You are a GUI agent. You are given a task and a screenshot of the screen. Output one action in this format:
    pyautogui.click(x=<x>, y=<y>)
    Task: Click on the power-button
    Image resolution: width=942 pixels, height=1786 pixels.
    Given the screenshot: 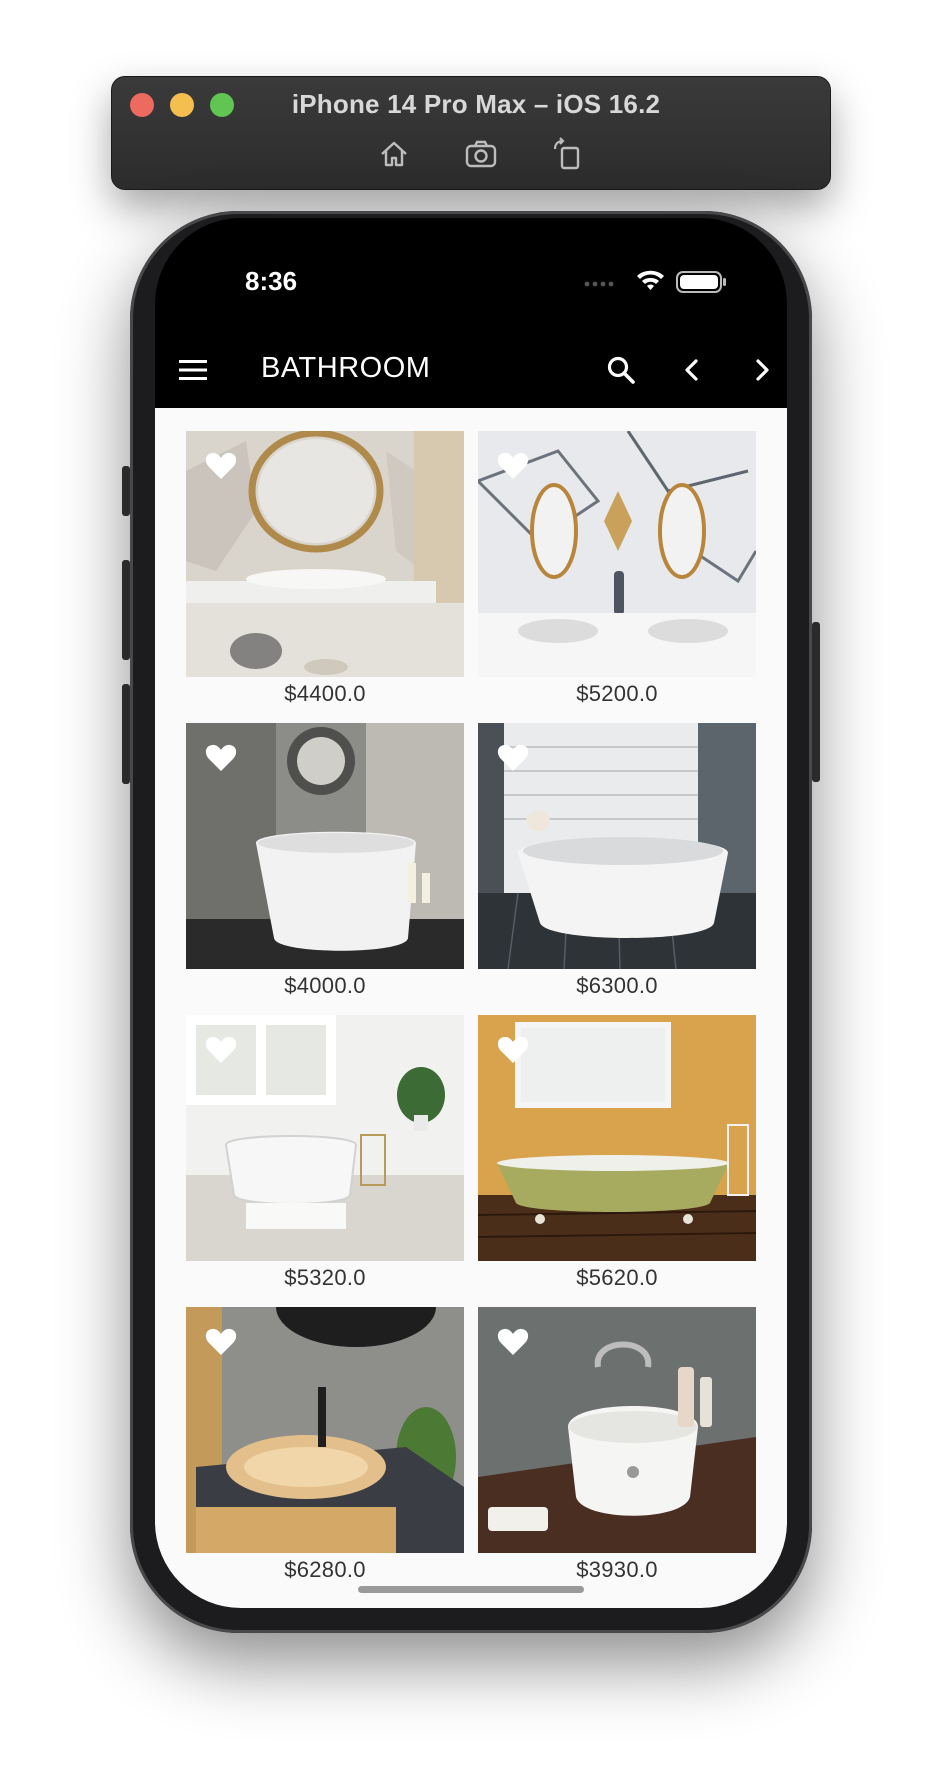 What is the action you would take?
    pyautogui.click(x=816, y=702)
    